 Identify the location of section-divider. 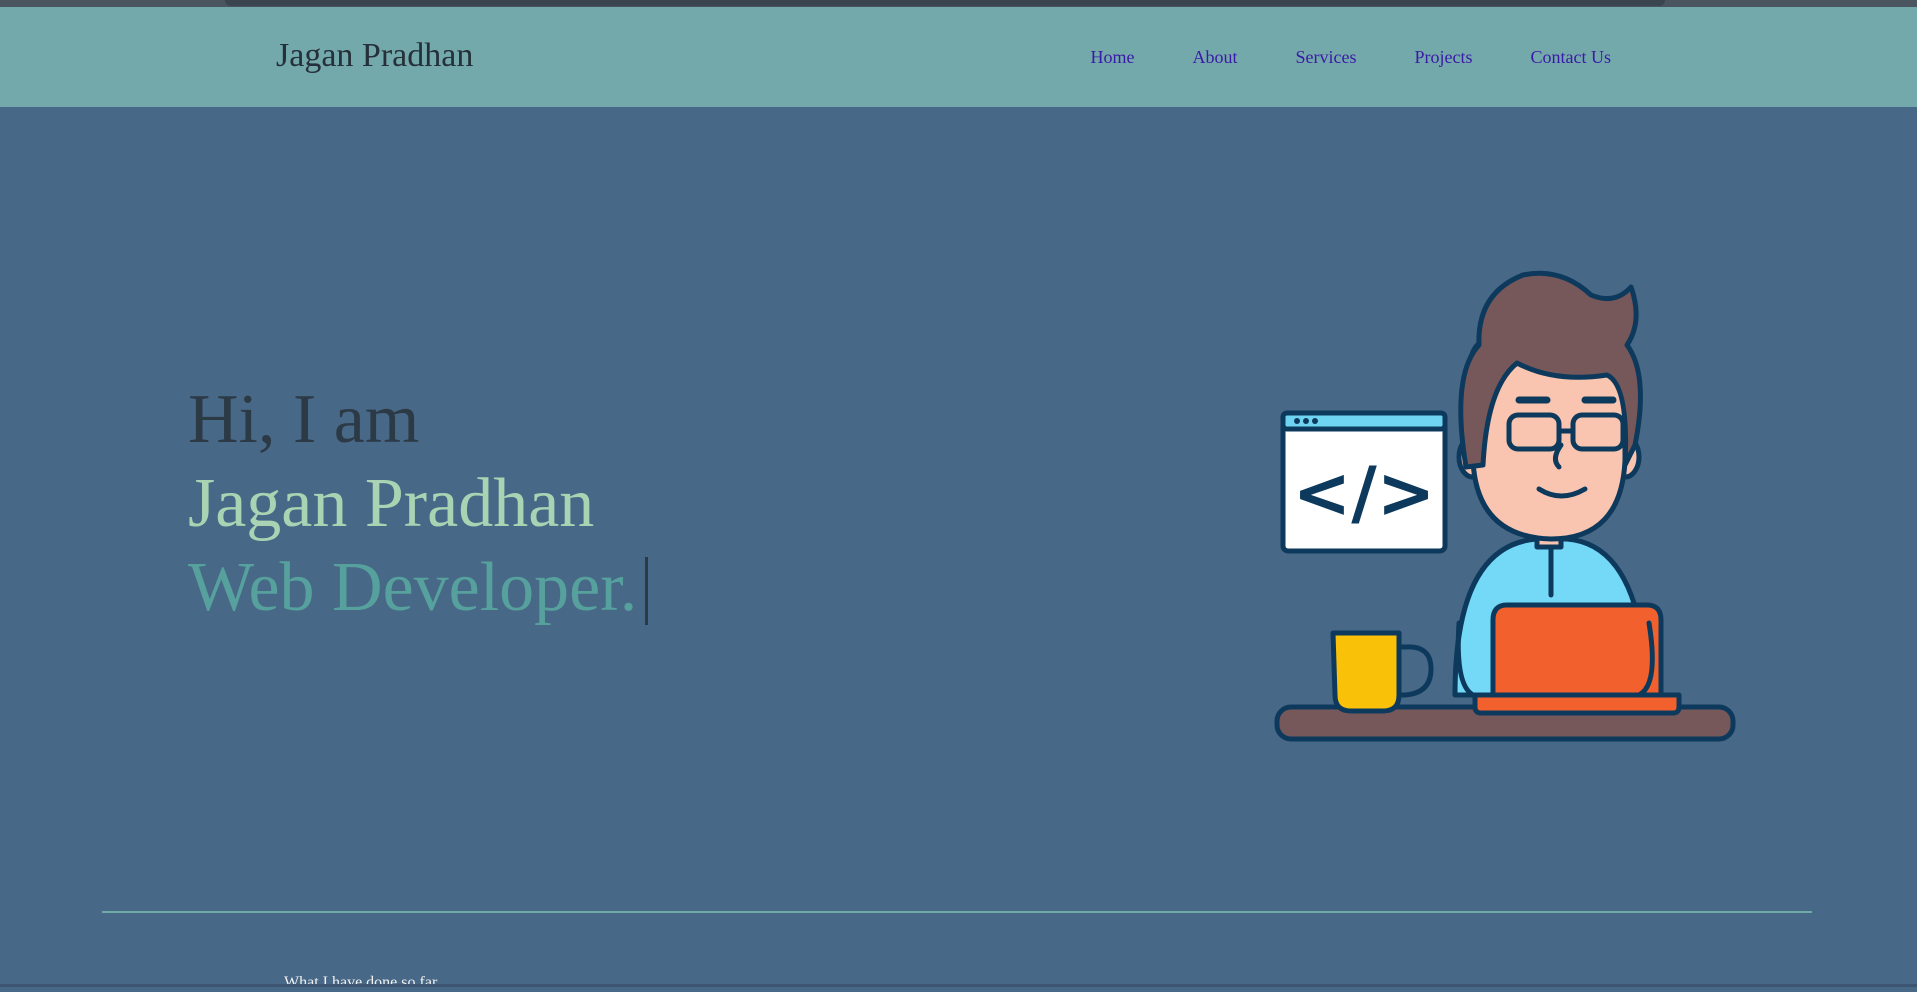
(957, 912).